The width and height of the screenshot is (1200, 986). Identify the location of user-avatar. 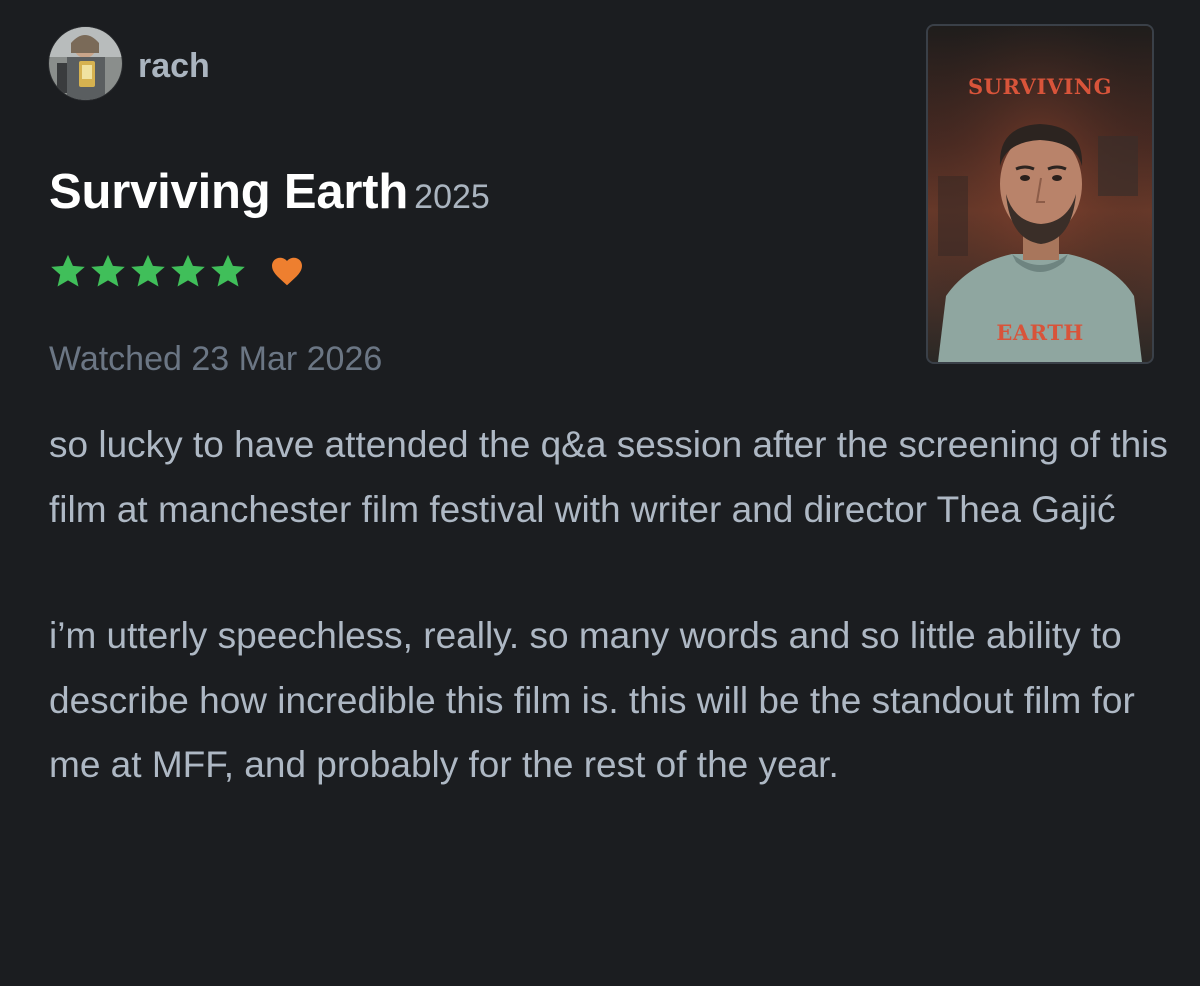
(85, 63).